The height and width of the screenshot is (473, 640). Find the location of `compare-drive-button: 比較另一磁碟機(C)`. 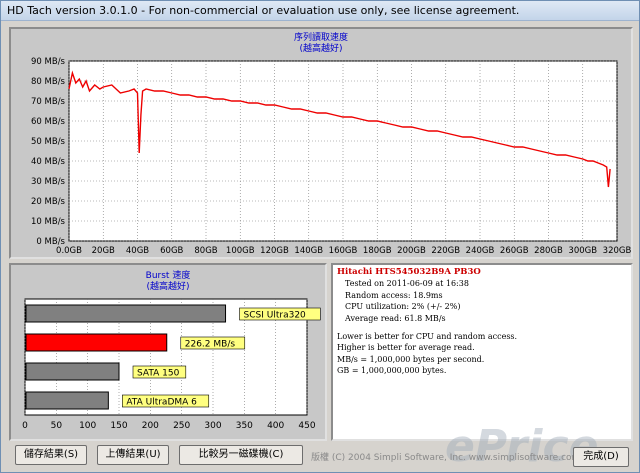

compare-drive-button: 比較另一磁碟機(C) is located at coordinates (241, 455).